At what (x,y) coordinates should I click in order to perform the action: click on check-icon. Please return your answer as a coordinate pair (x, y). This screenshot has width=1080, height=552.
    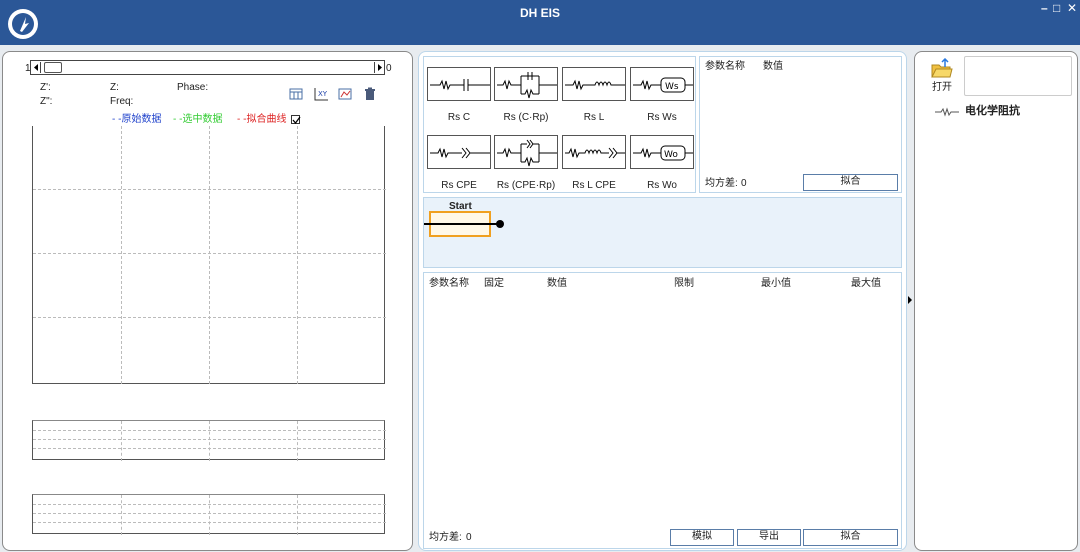
    Looking at the image, I should click on (296, 120).